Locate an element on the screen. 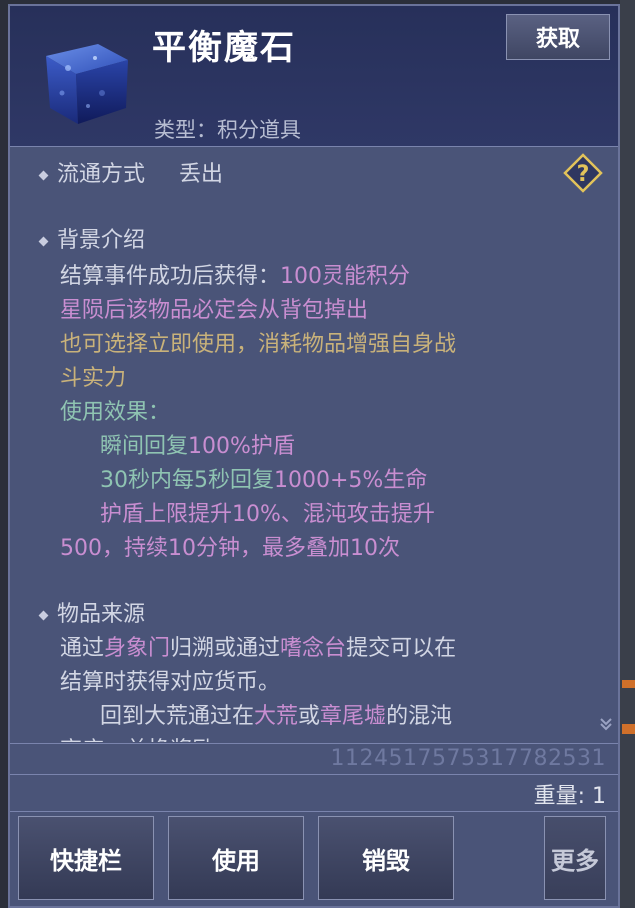  effect-line: 30秒内每5秒回复1000+5%生命 is located at coordinates (264, 480).